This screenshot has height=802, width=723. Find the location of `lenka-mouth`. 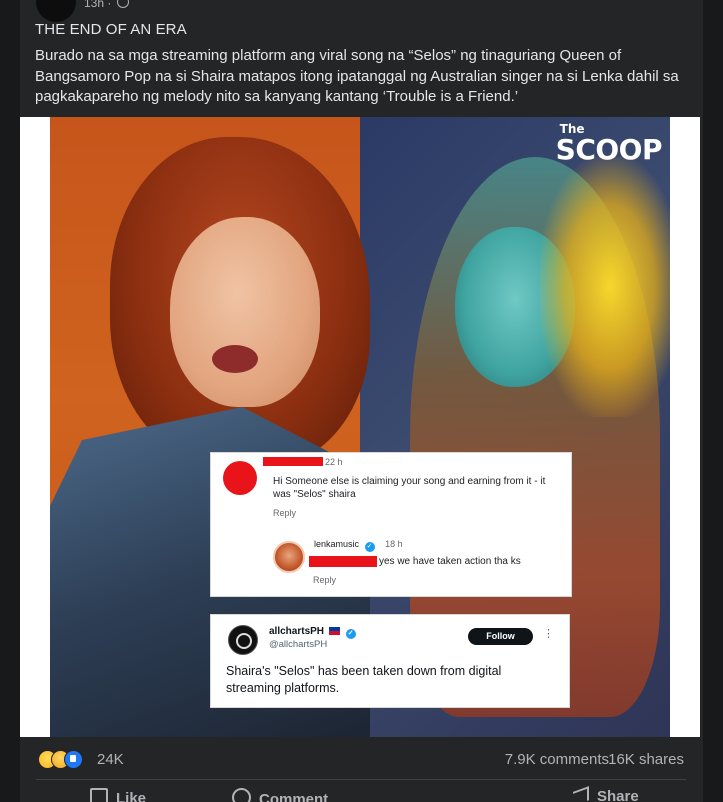

lenka-mouth is located at coordinates (235, 359).